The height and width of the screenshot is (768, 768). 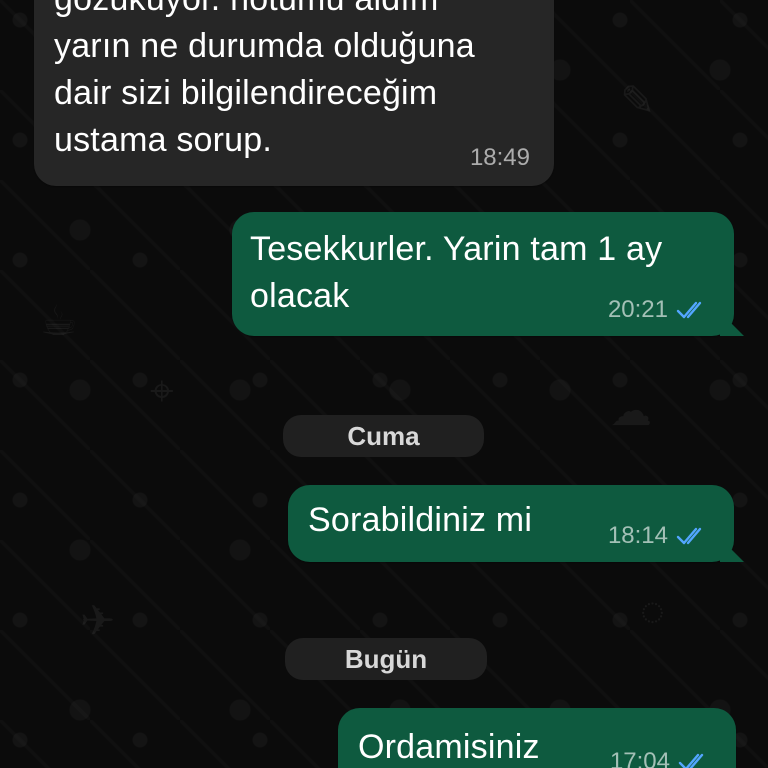 I want to click on chat-wallpaper-doodle-icon: ⌖, so click(x=162, y=390).